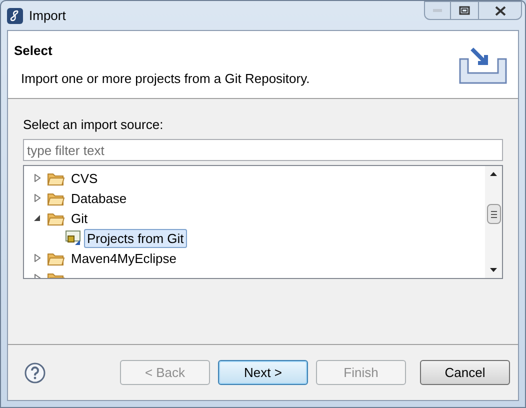  Describe the element at coordinates (73, 238) in the screenshot. I see `git-wizard-icon` at that location.